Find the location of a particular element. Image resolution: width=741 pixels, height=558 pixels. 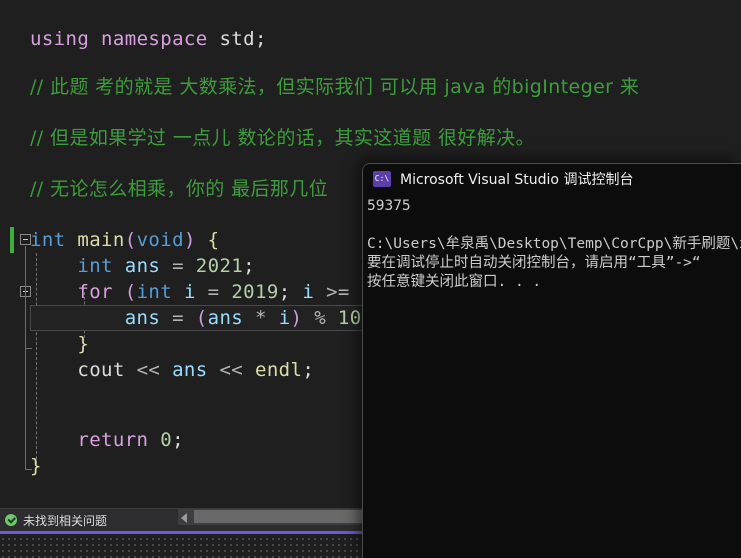

line-return: return 0; is located at coordinates (107, 440).